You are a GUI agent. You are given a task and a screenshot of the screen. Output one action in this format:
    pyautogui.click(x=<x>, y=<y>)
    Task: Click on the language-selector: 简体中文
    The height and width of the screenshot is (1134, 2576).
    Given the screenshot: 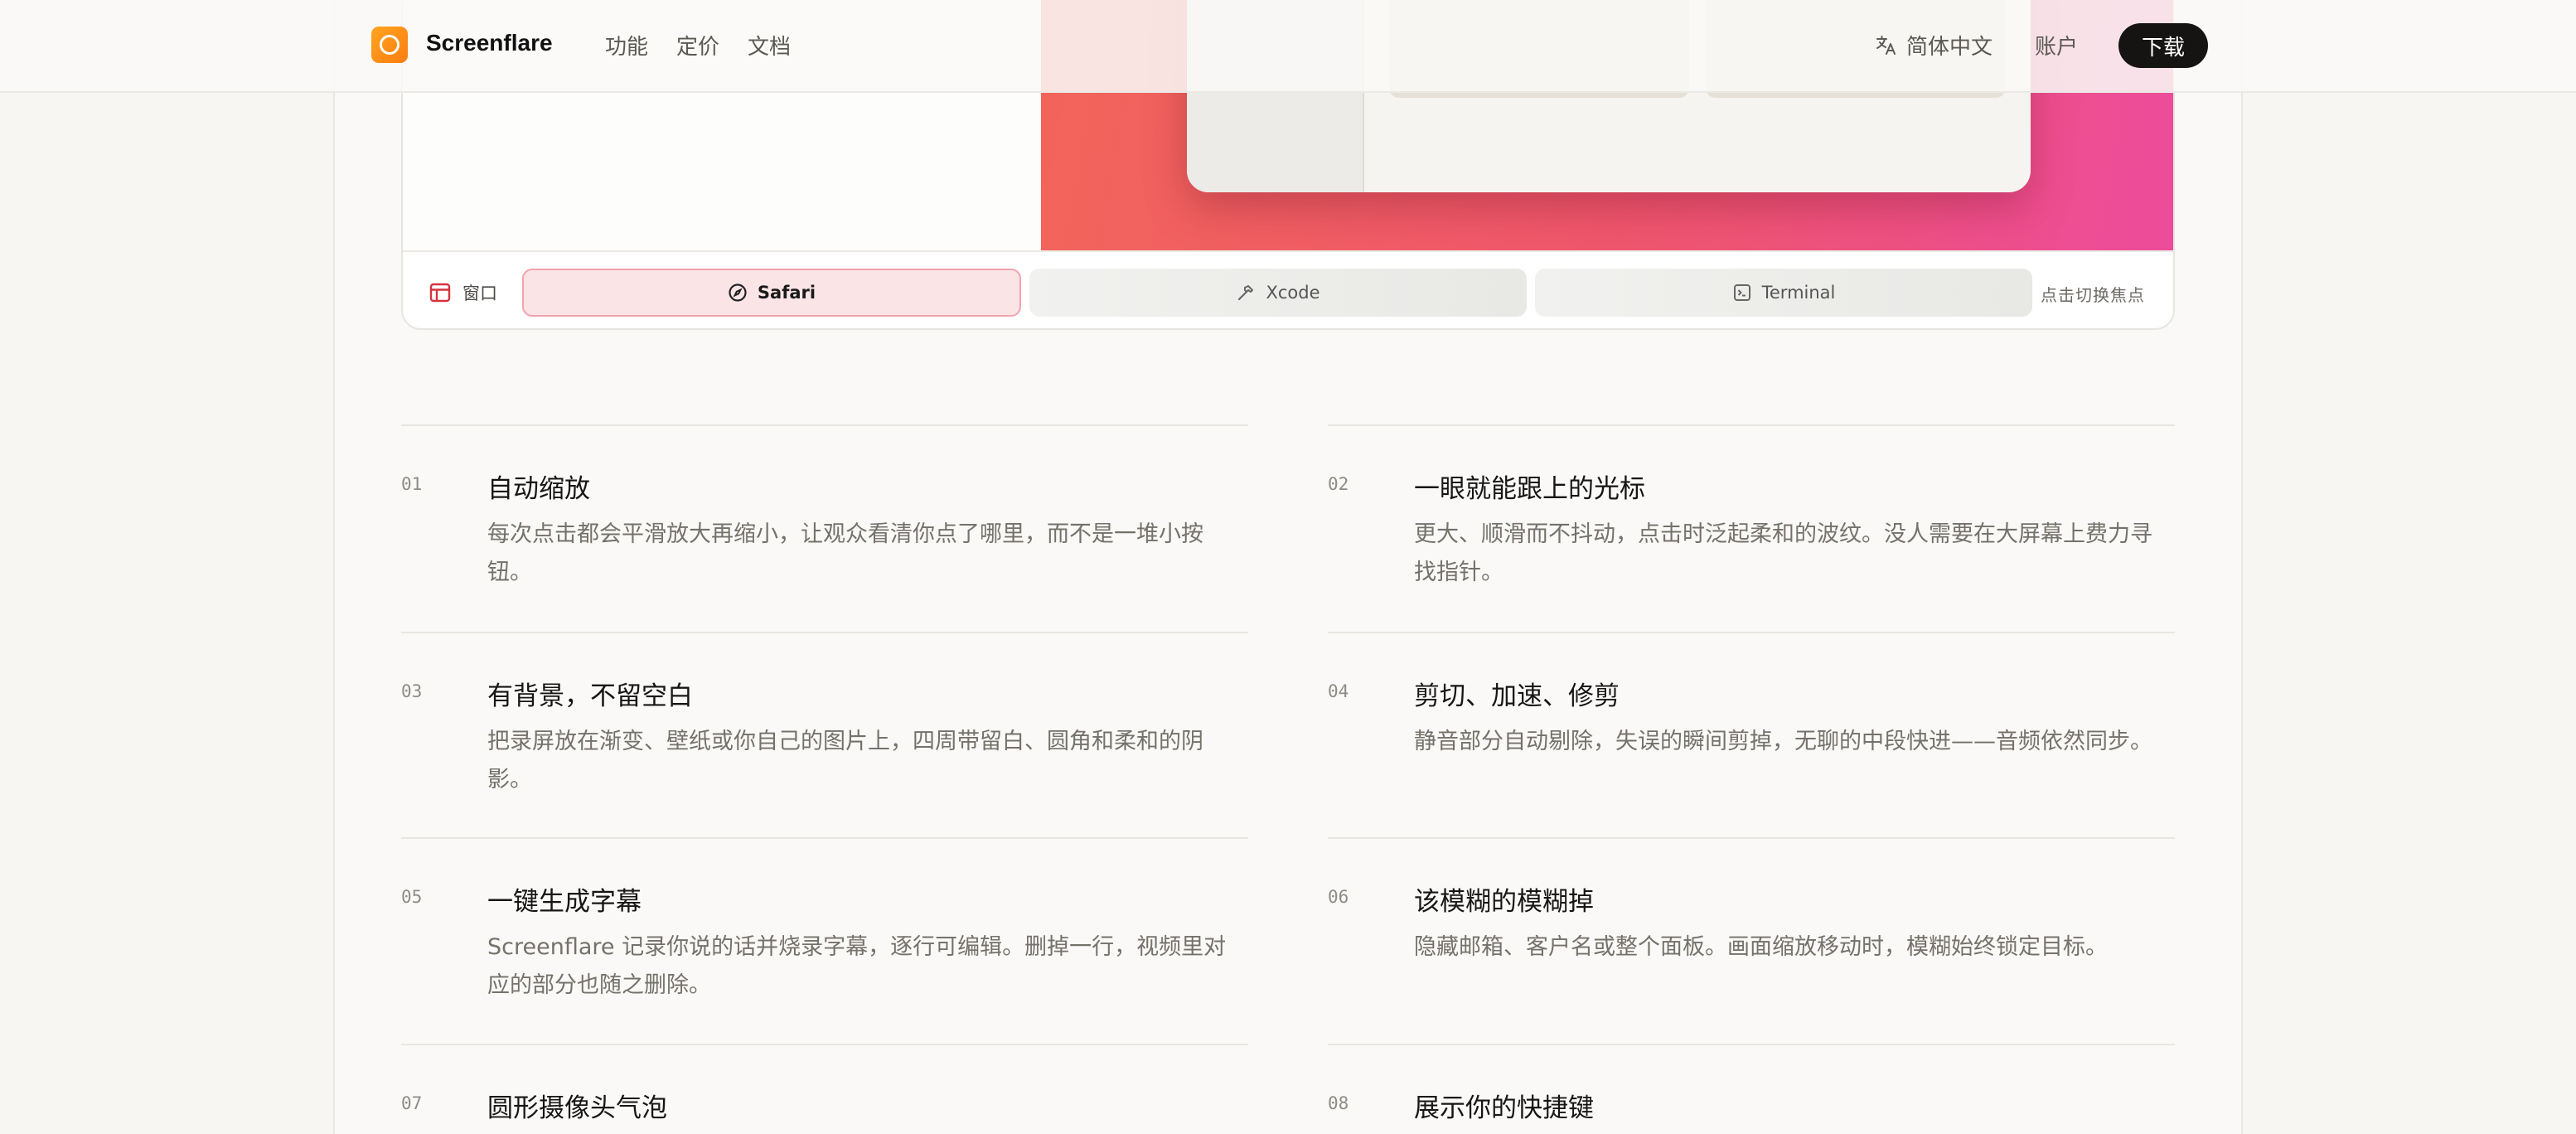 What is the action you would take?
    pyautogui.click(x=1934, y=45)
    